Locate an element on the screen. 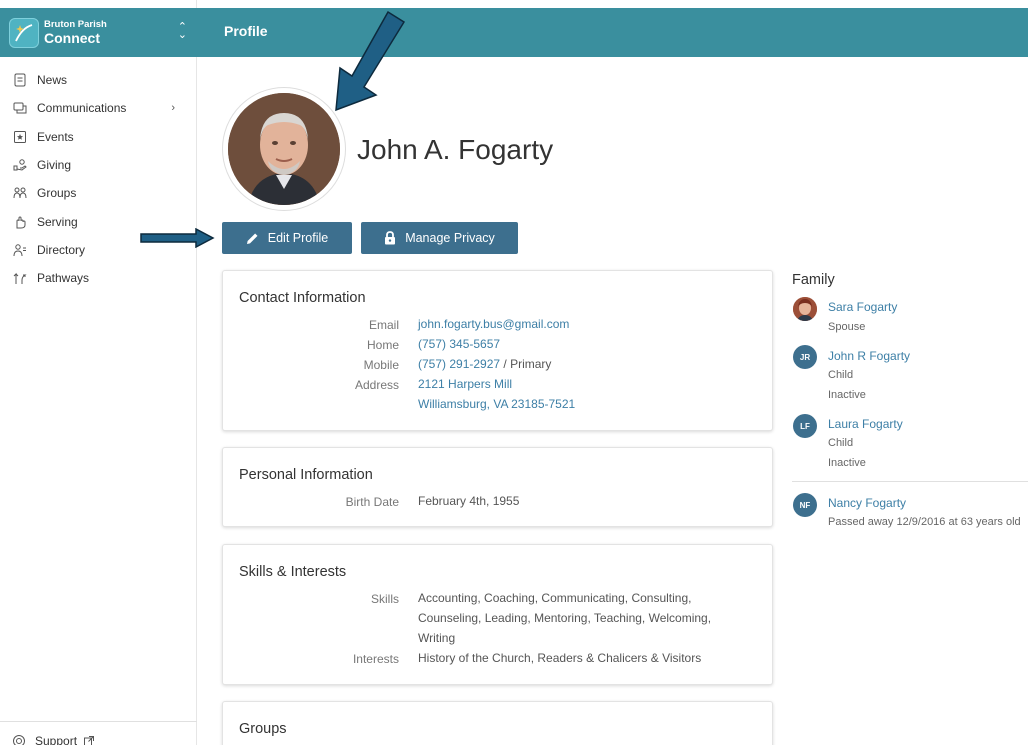  groups-icon is located at coordinates (20, 193).